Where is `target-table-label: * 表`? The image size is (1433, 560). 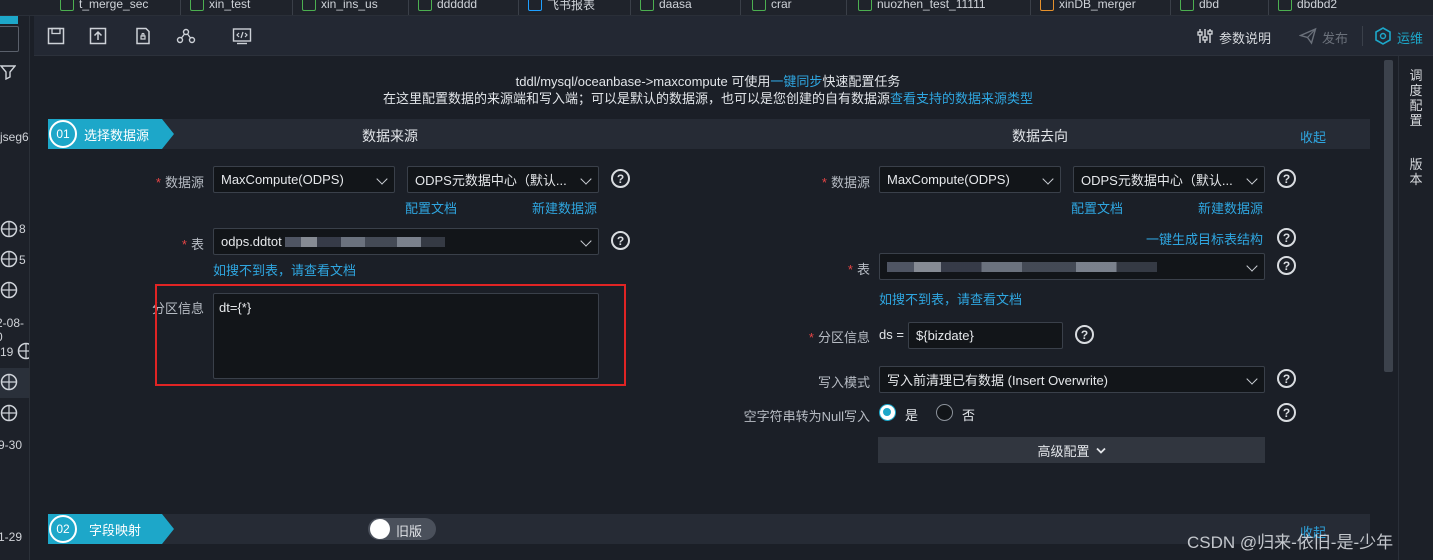 target-table-label: * 表 is located at coordinates (858, 269).